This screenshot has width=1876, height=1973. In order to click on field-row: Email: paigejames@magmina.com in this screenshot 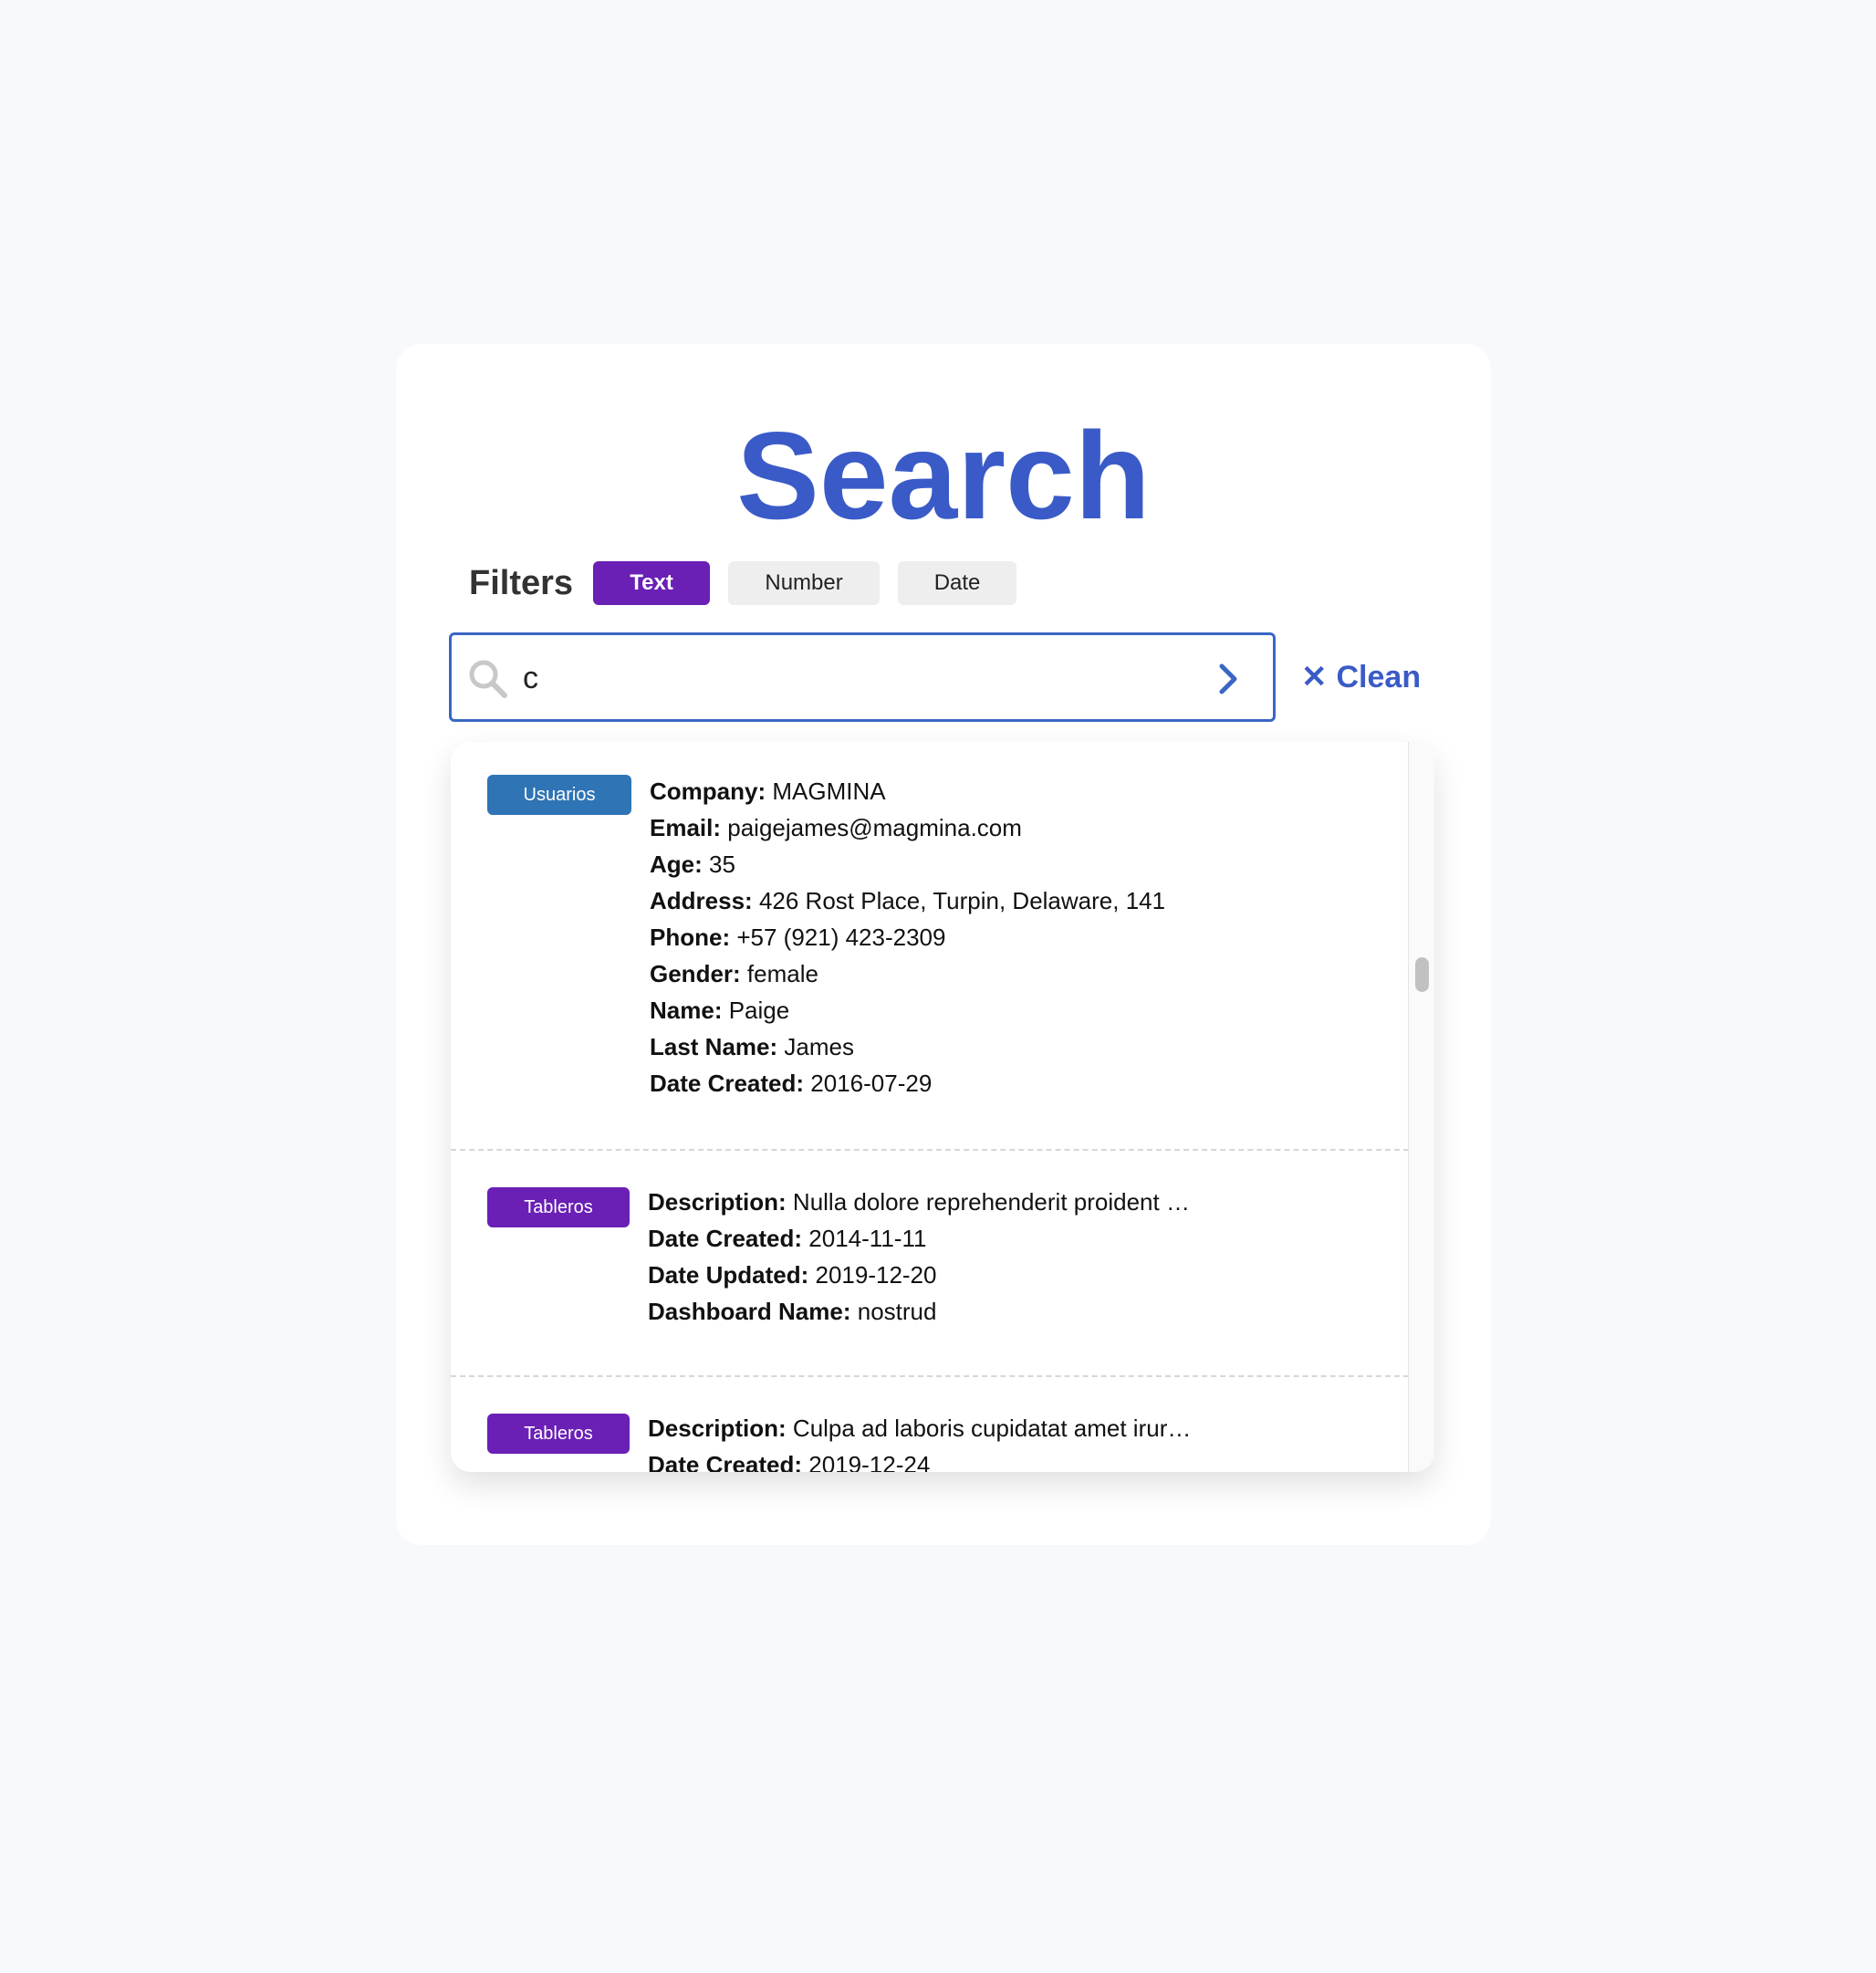, I will do `click(908, 827)`.